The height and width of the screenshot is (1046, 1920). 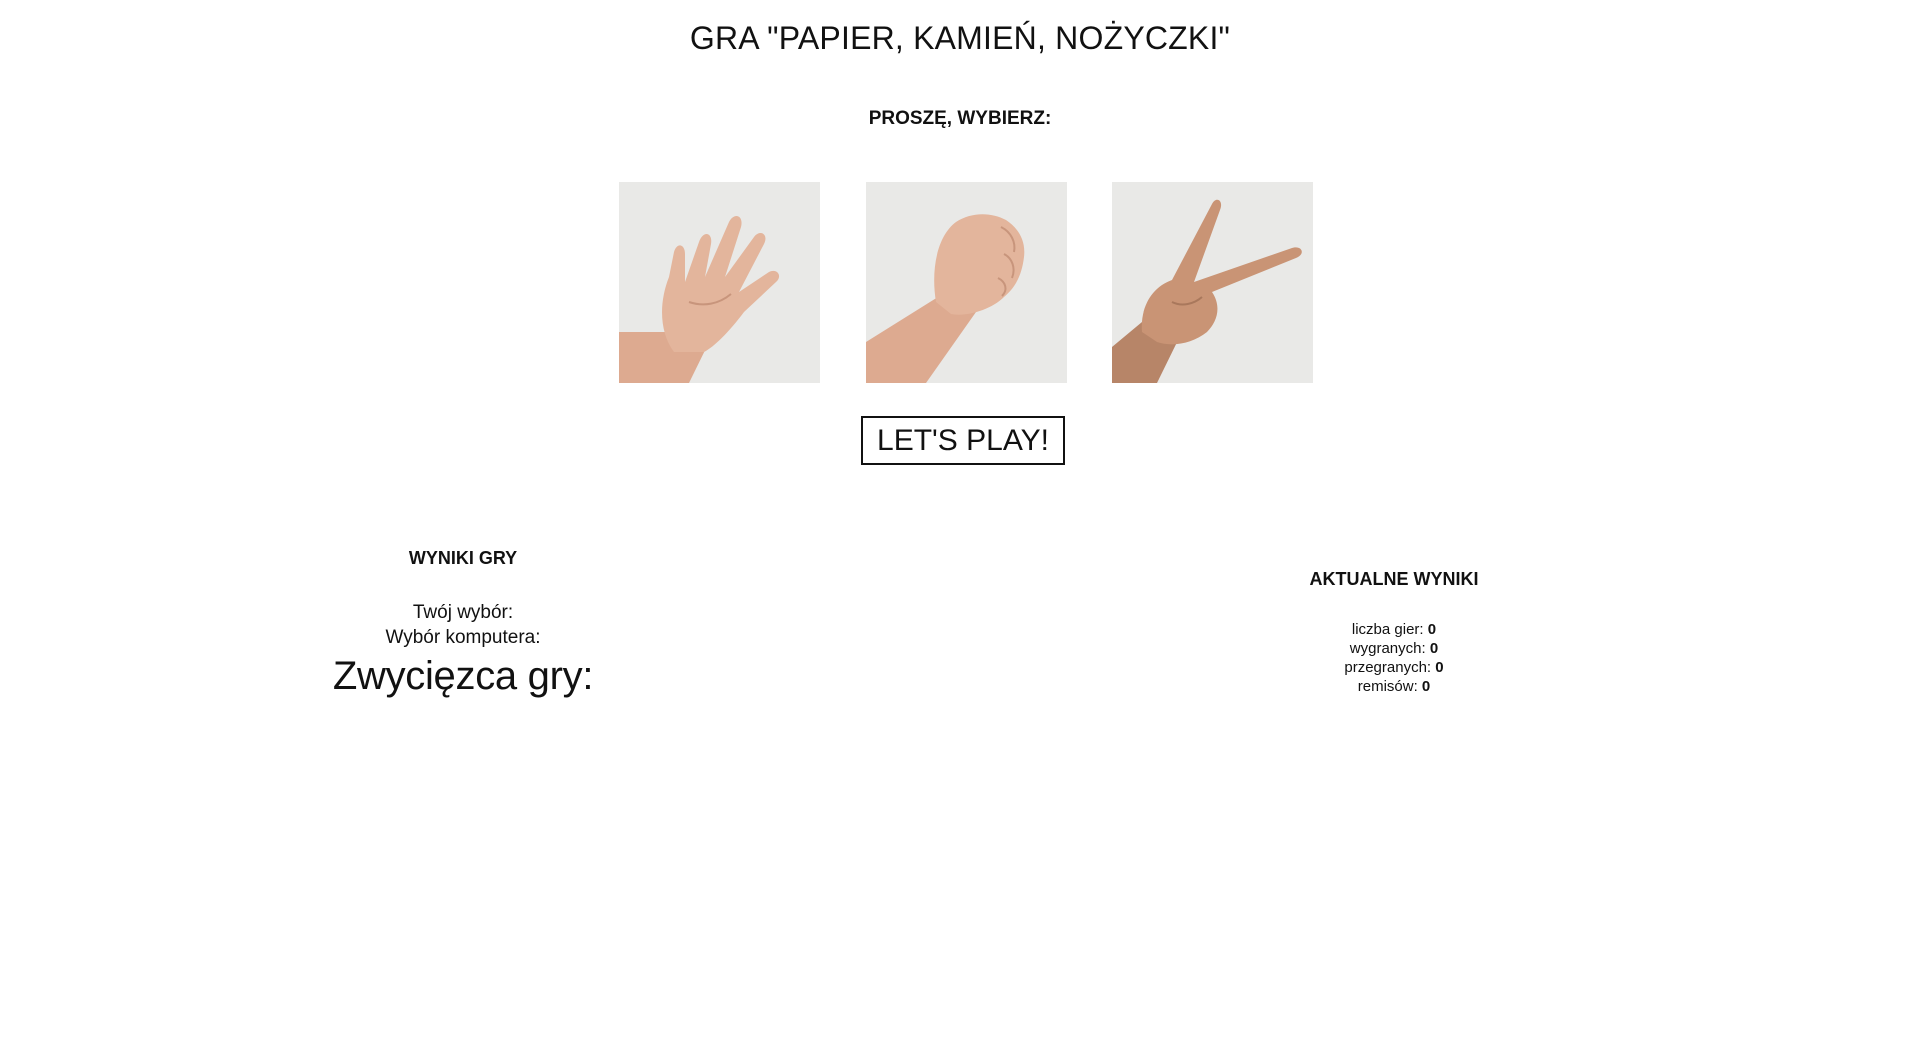 I want to click on draws-count-label: remisów:, so click(x=1389, y=686).